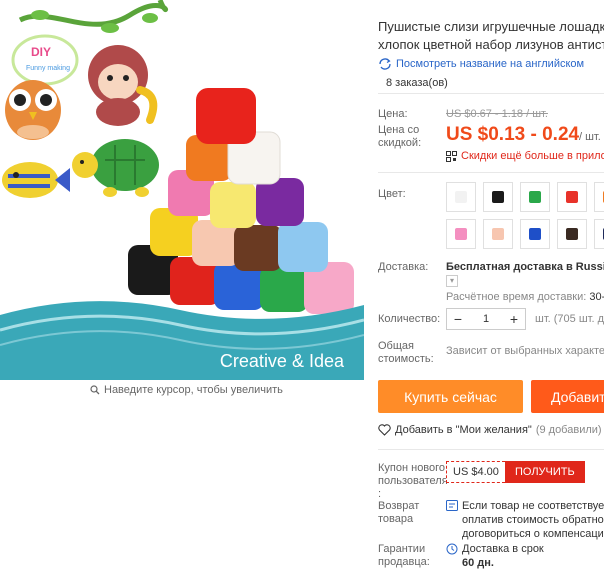 The width and height of the screenshot is (604, 572). I want to click on wishlist-link: Добавить в "Мои желания" (9 добавили) ▾, so click(491, 430).